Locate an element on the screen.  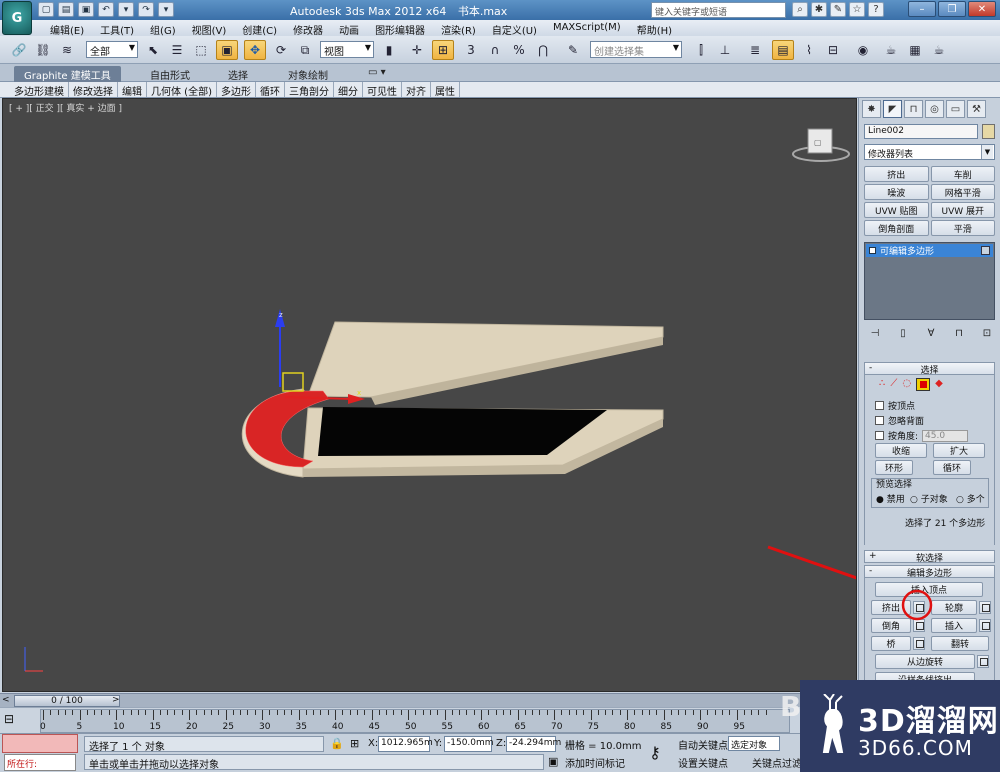
modifier-stack: 可编辑多边形 is located at coordinates (929, 281).